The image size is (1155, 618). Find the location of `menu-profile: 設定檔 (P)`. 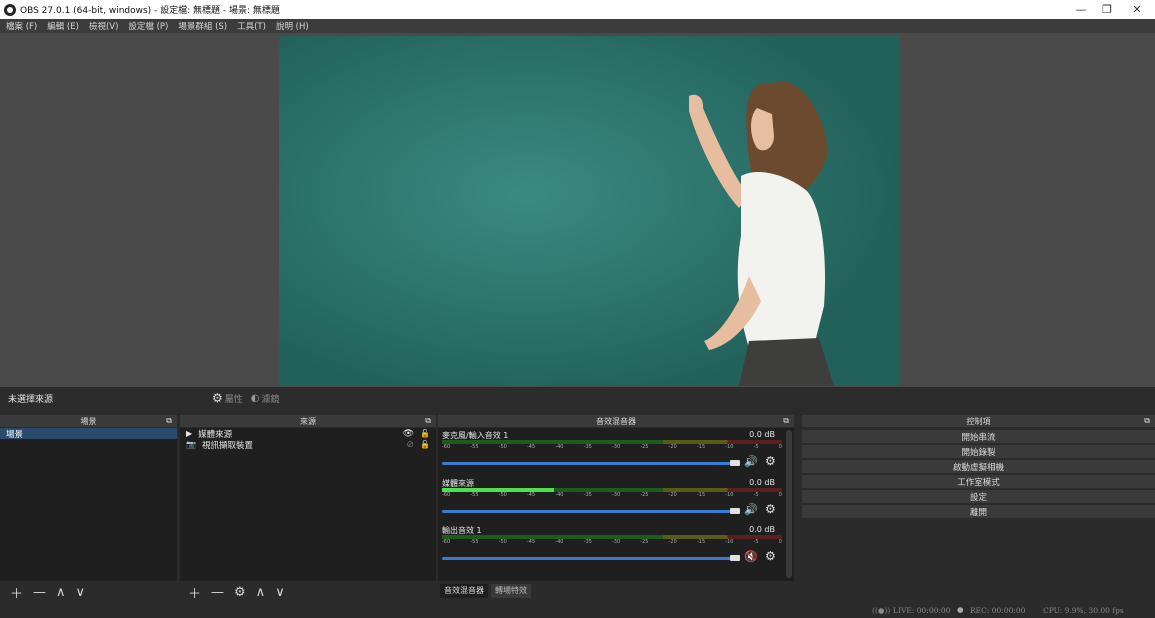

menu-profile: 設定檔 (P) is located at coordinates (148, 26).